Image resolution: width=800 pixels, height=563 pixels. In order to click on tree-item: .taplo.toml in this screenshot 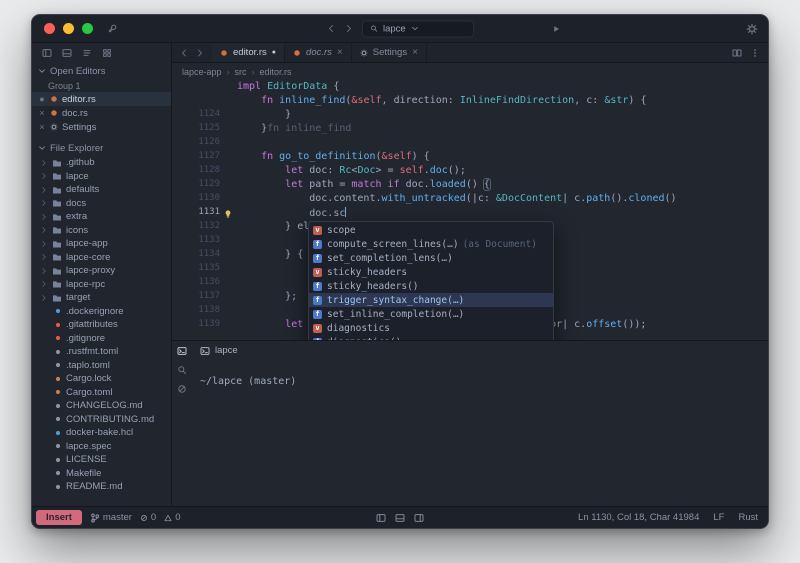, I will do `click(101, 366)`.